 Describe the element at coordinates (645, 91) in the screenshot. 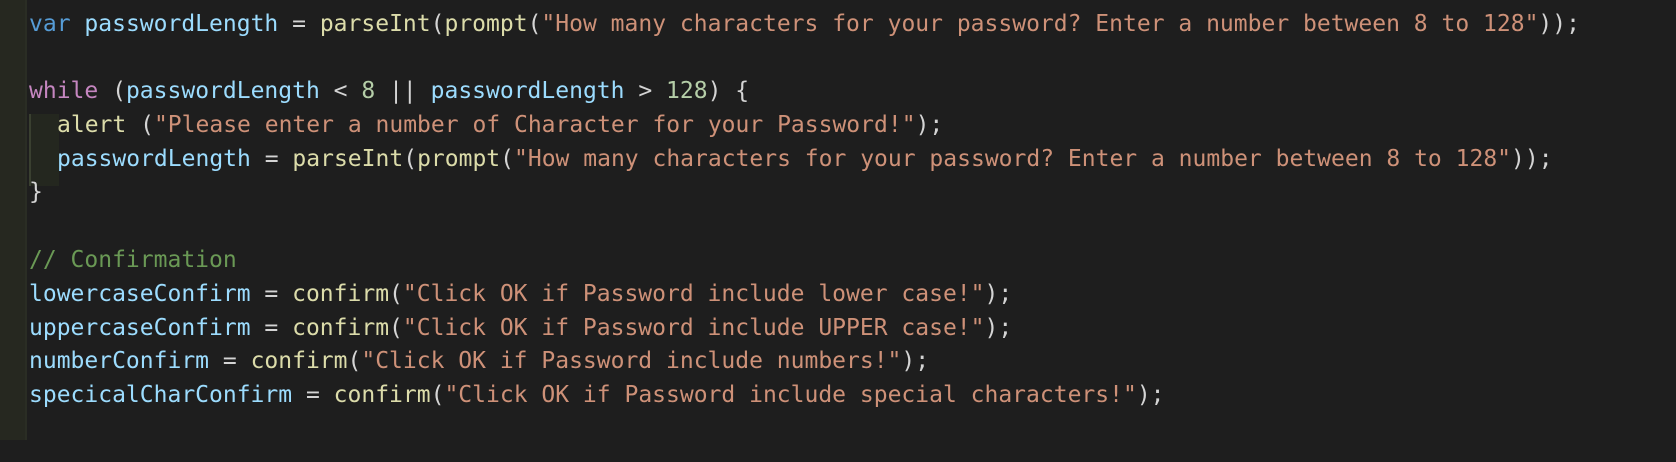

I see `operator-greater-than: >` at that location.